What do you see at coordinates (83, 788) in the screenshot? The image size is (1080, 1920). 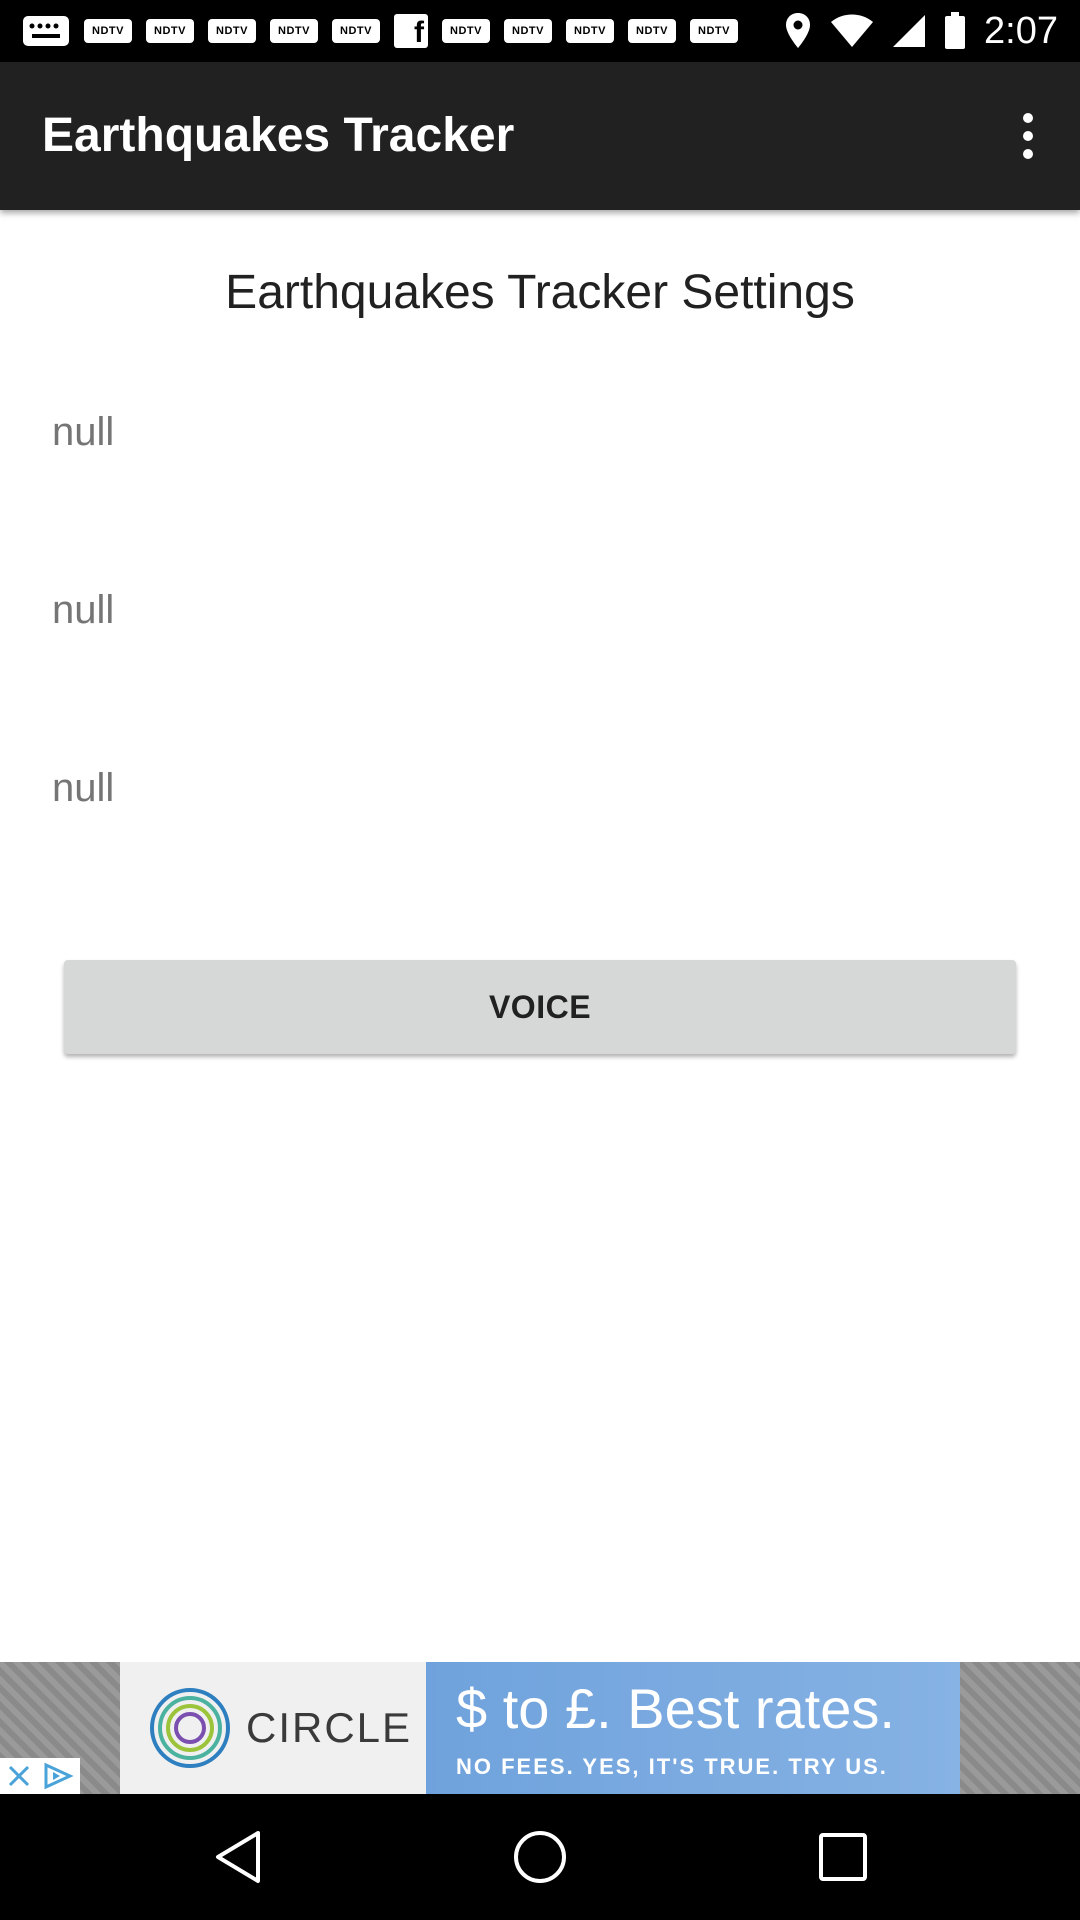 I see `setting-value-3: null` at bounding box center [83, 788].